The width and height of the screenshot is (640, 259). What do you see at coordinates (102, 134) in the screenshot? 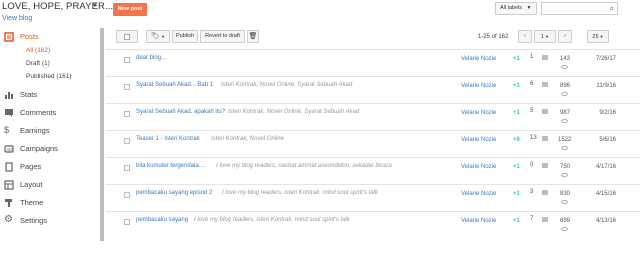
I see `sidebar-scrollbar` at bounding box center [102, 134].